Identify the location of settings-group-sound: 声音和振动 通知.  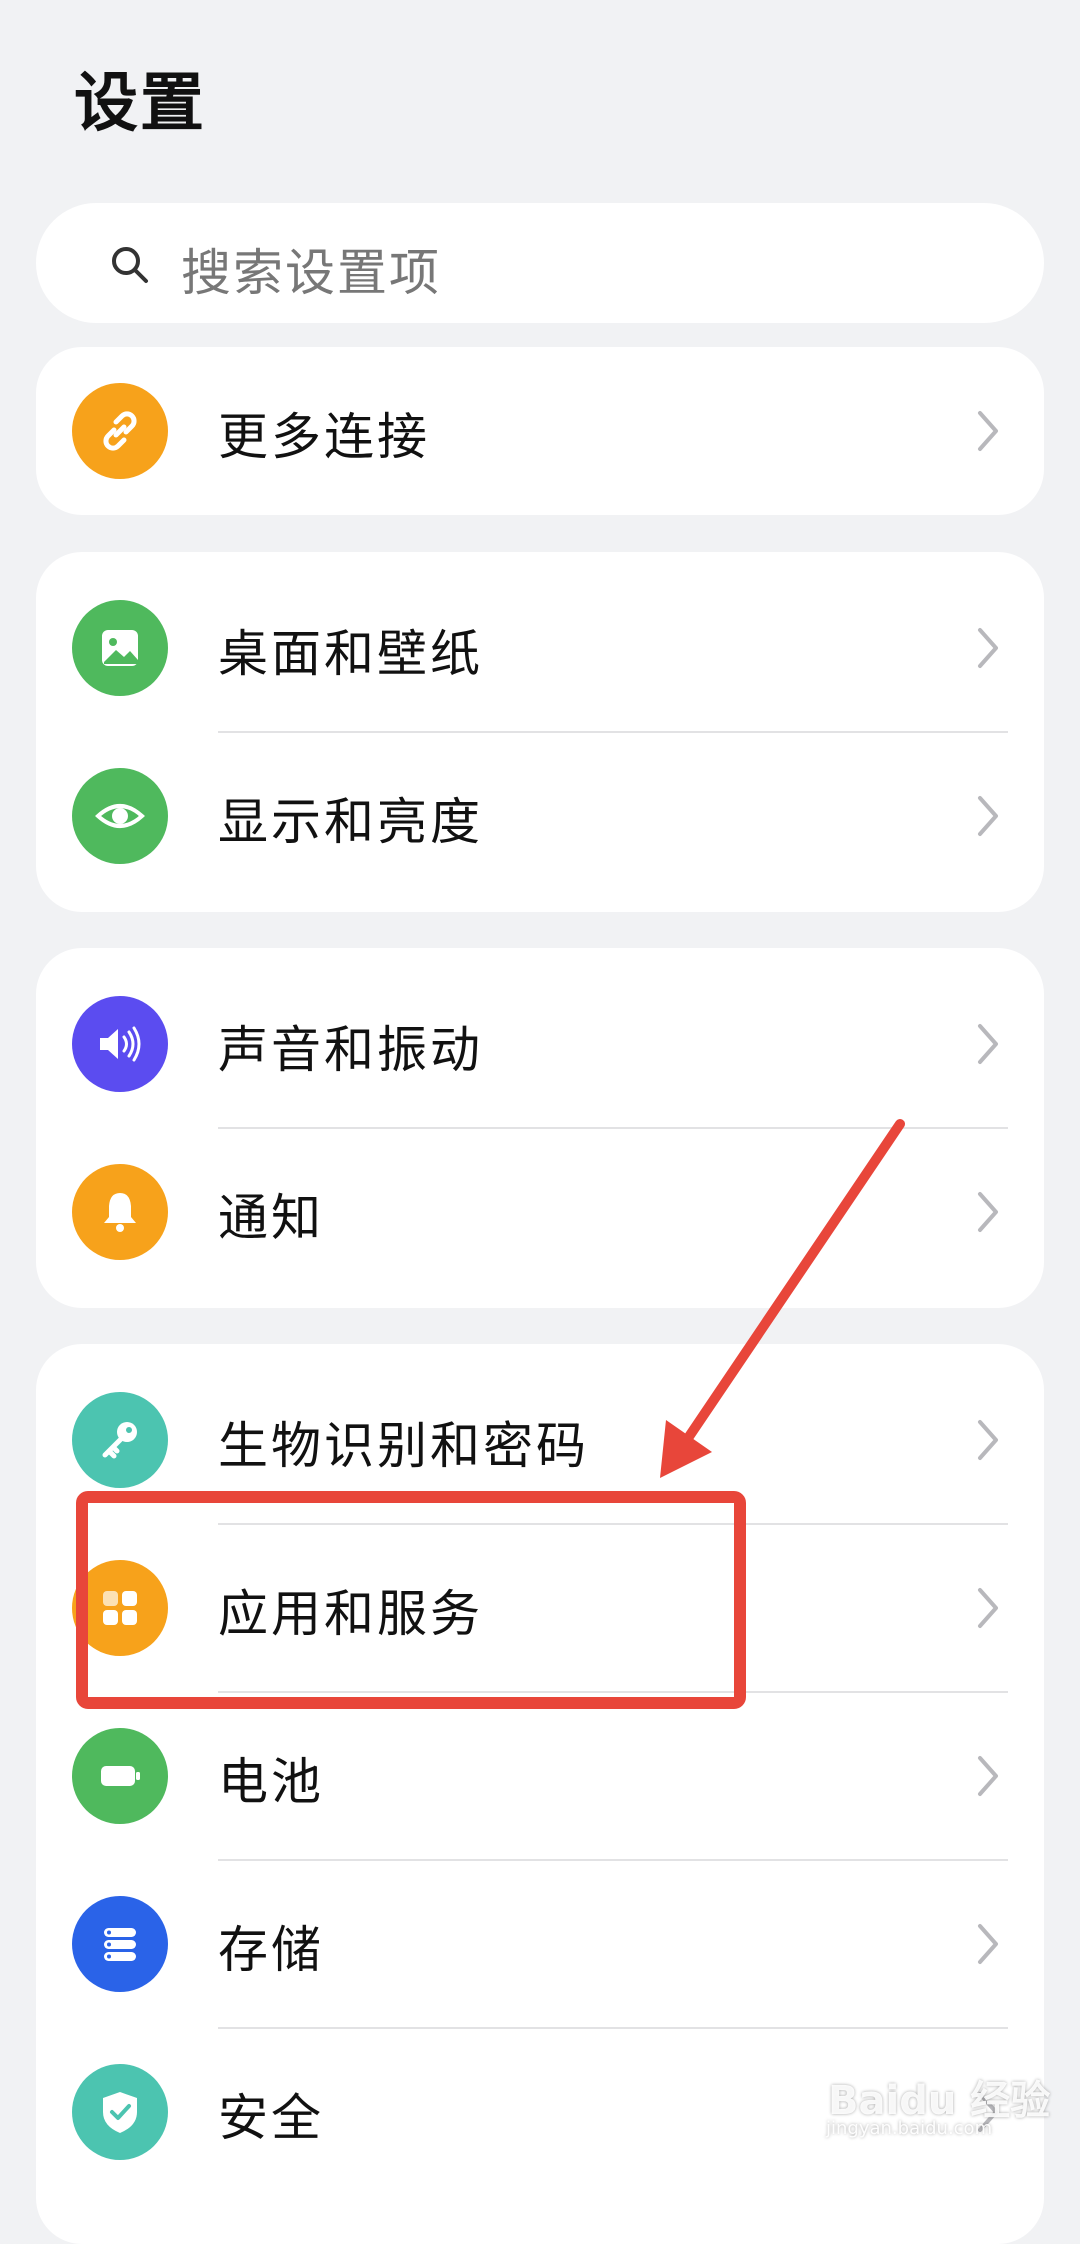
(540, 1128).